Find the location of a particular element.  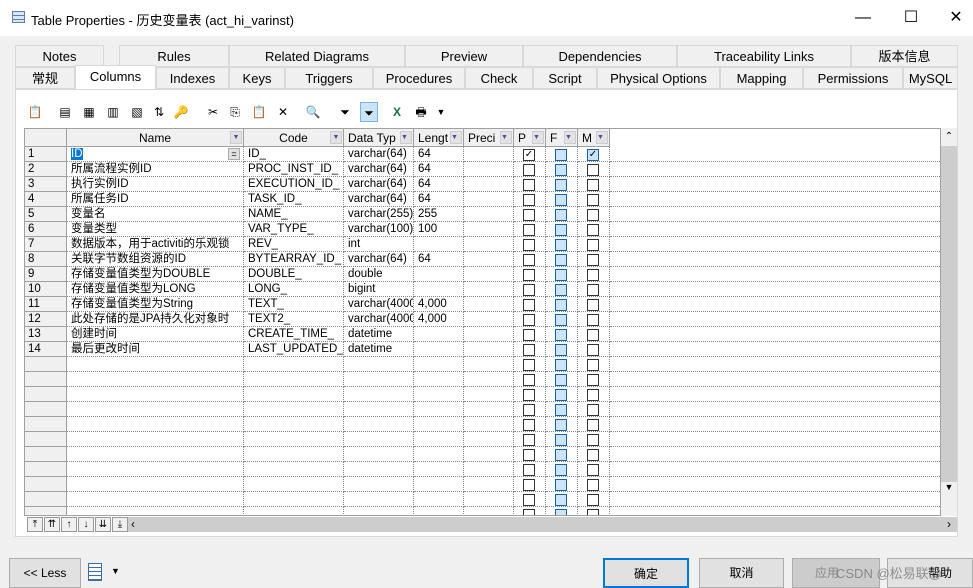

nav-button-4: ⇊ is located at coordinates (103, 524).